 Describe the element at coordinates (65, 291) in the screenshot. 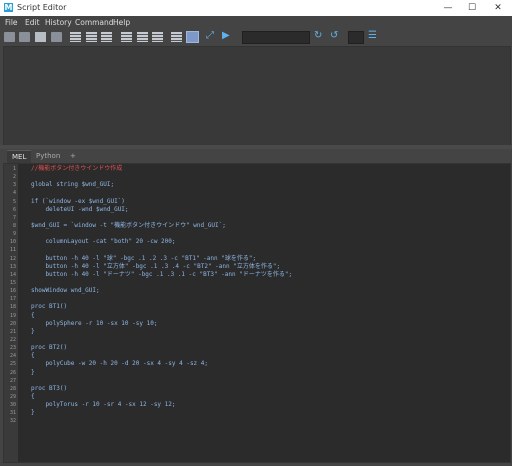

I see `code-text: showWindow wnd_GUI;` at that location.